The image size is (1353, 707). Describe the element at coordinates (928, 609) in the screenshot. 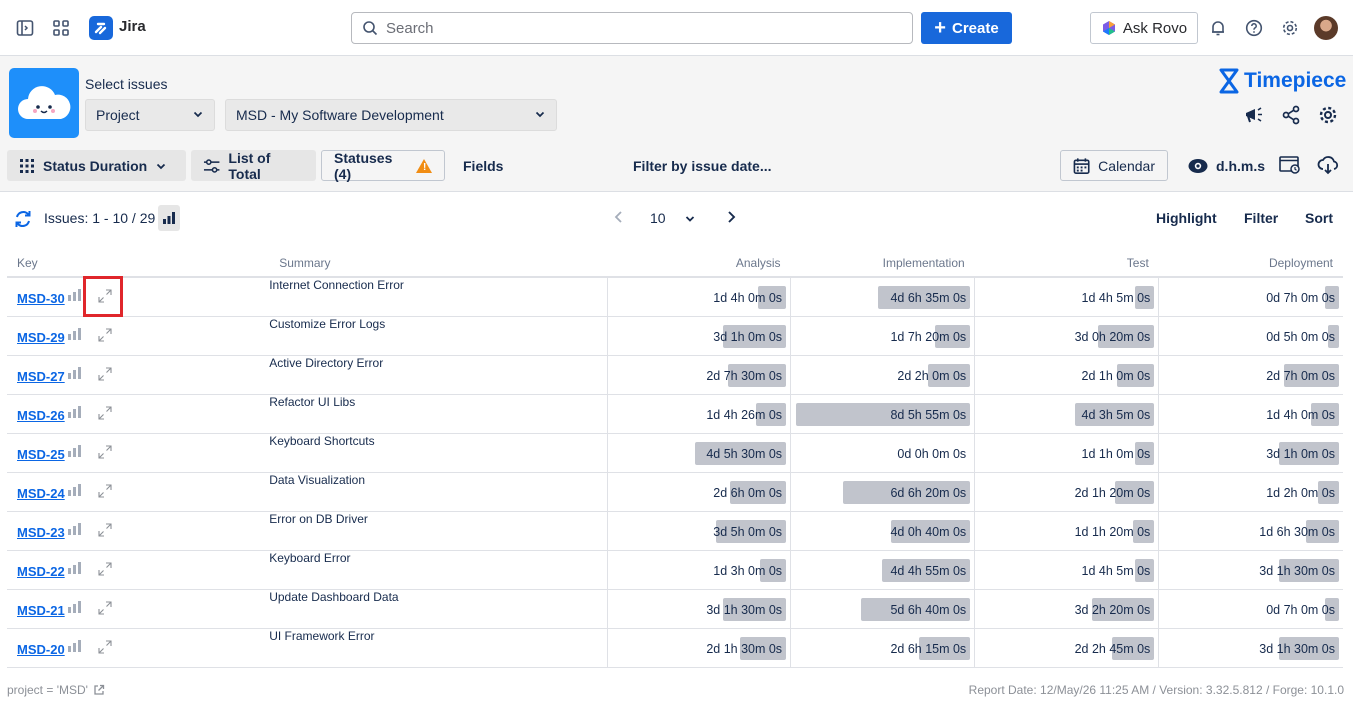

I see `implementation-duration-text: 5d 6h 40m 0s` at that location.